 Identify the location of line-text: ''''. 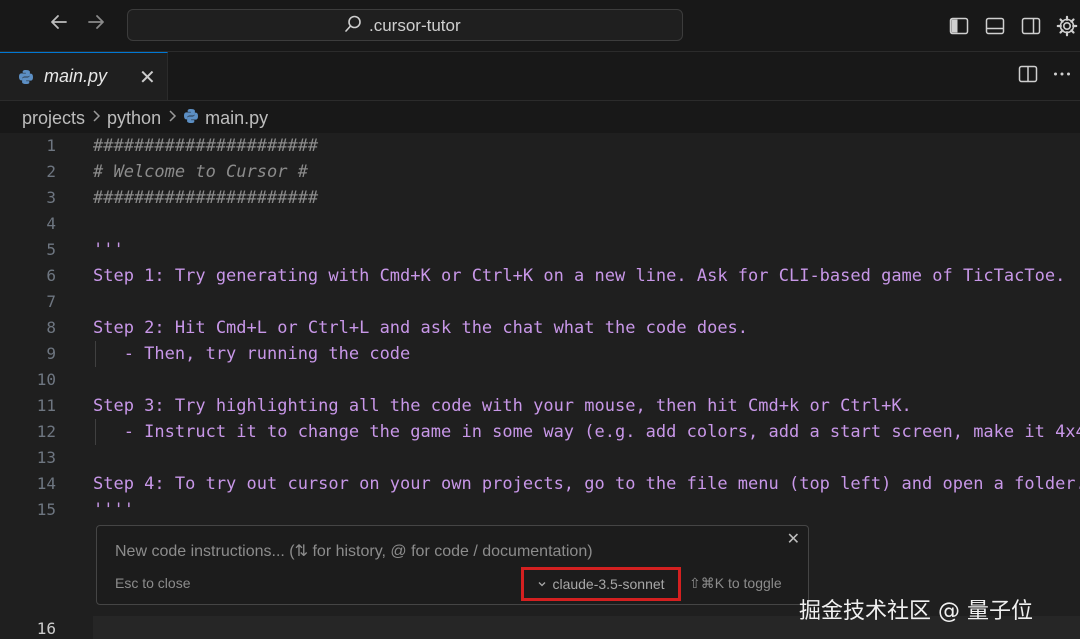
(113, 510).